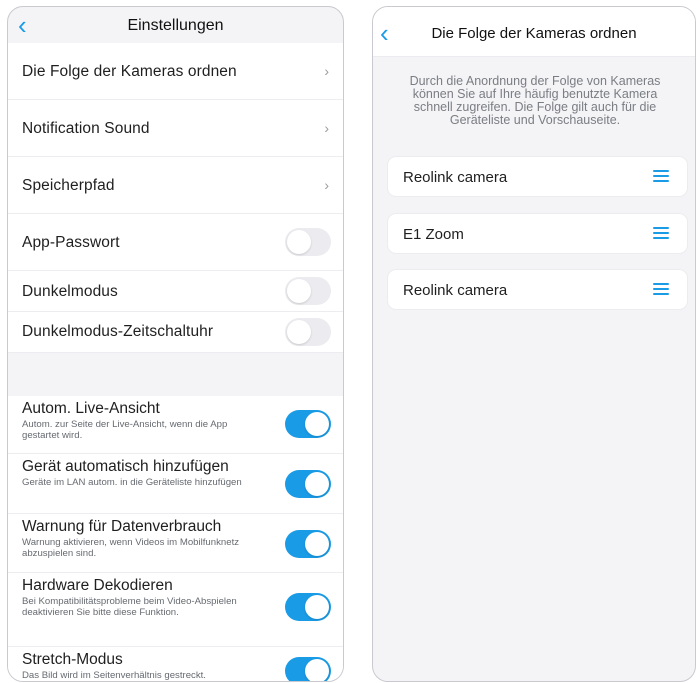  I want to click on app-password-label: App-Passwort, so click(71, 242).